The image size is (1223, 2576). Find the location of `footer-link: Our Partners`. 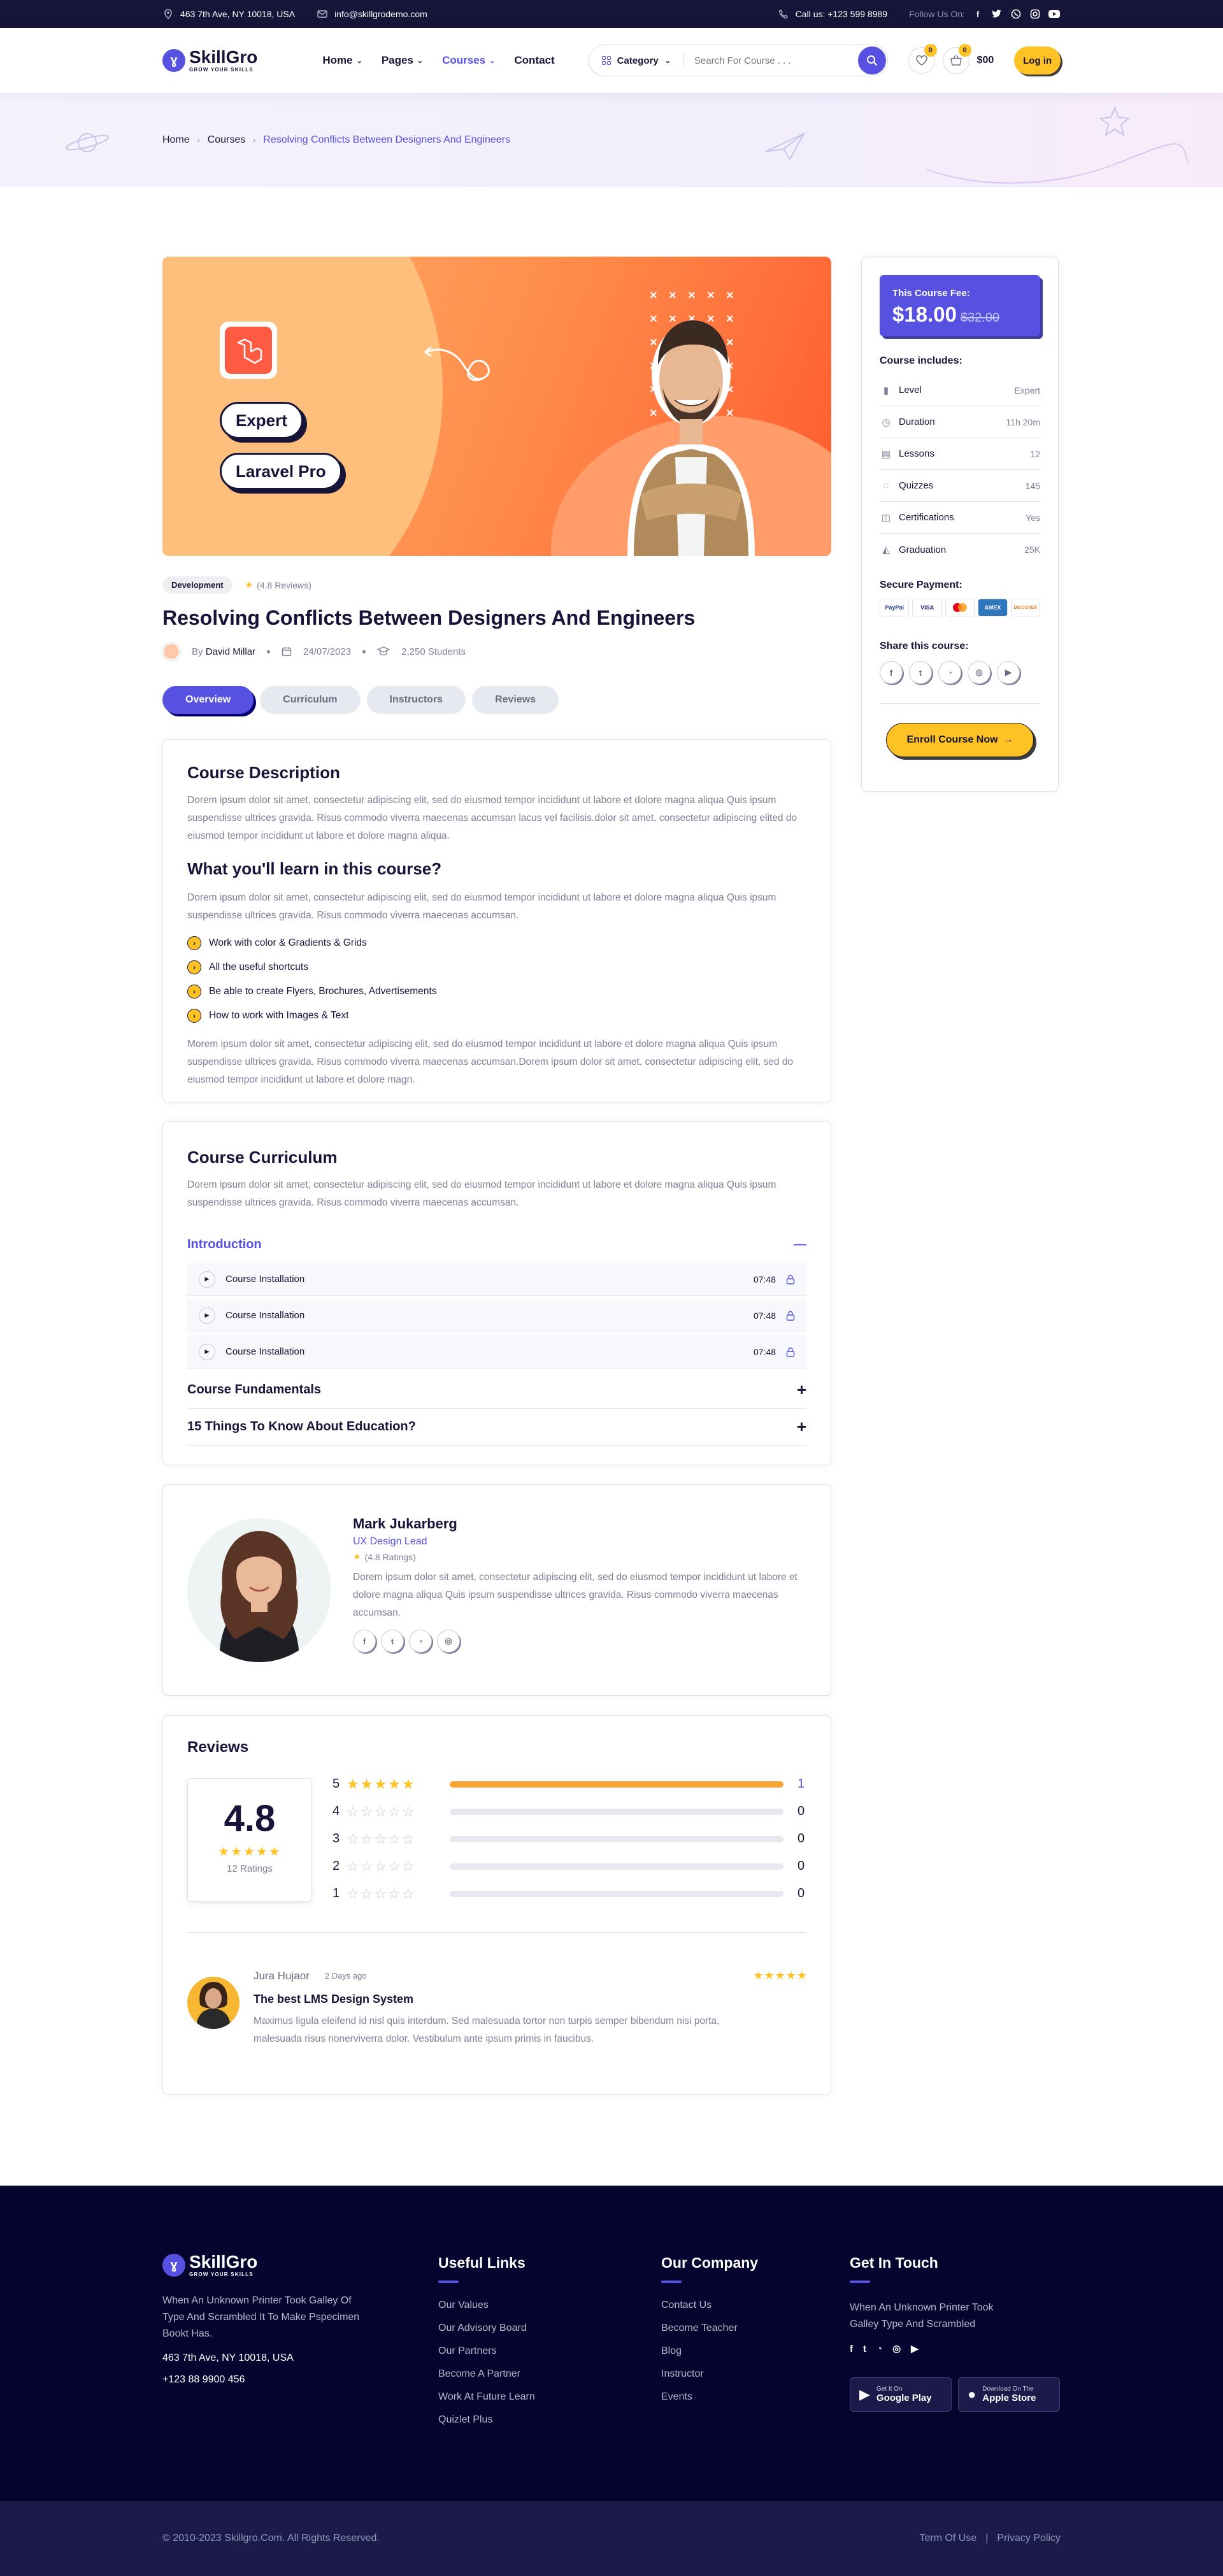

footer-link: Our Partners is located at coordinates (486, 2356).